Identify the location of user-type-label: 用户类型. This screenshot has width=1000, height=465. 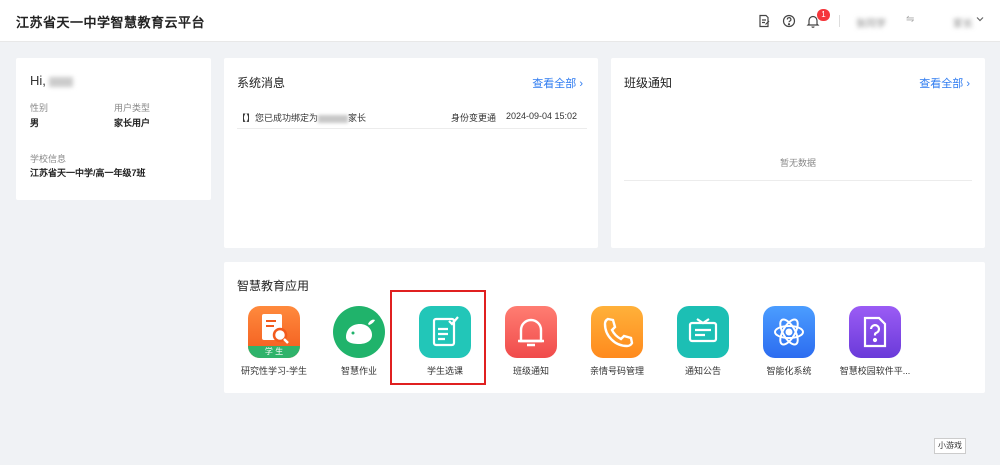
(132, 108).